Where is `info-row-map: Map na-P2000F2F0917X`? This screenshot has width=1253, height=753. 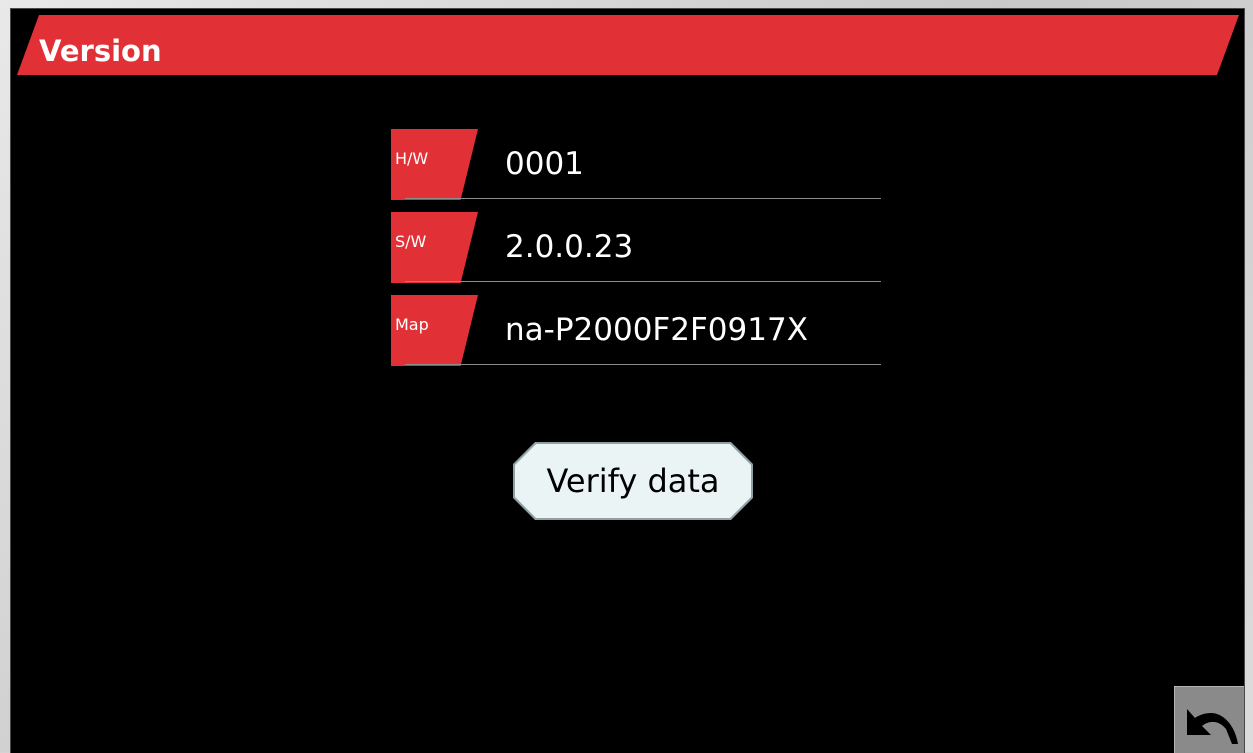 info-row-map: Map na-P2000F2F0917X is located at coordinates (636, 328).